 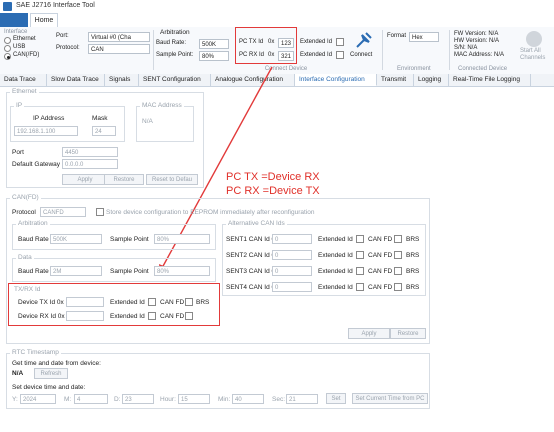 I want to click on rtc-sec-label: Sec:, so click(x=279, y=399).